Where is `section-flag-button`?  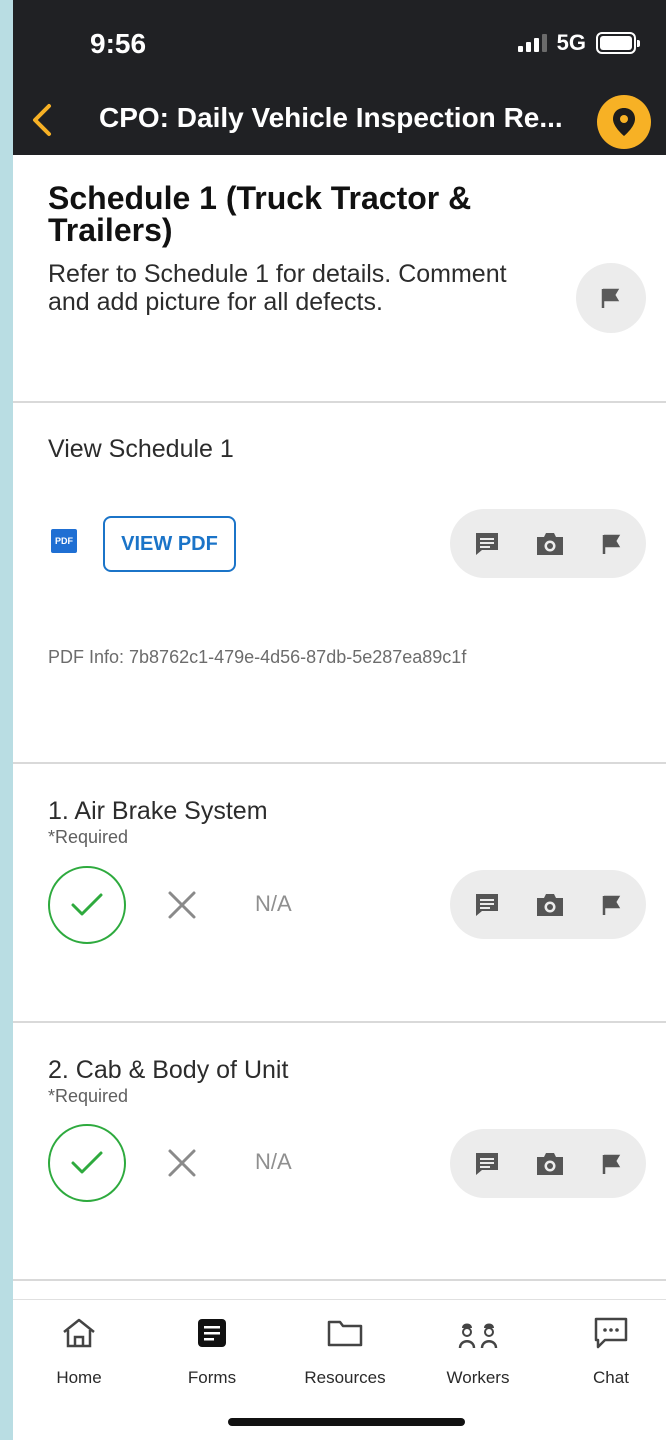 section-flag-button is located at coordinates (611, 298).